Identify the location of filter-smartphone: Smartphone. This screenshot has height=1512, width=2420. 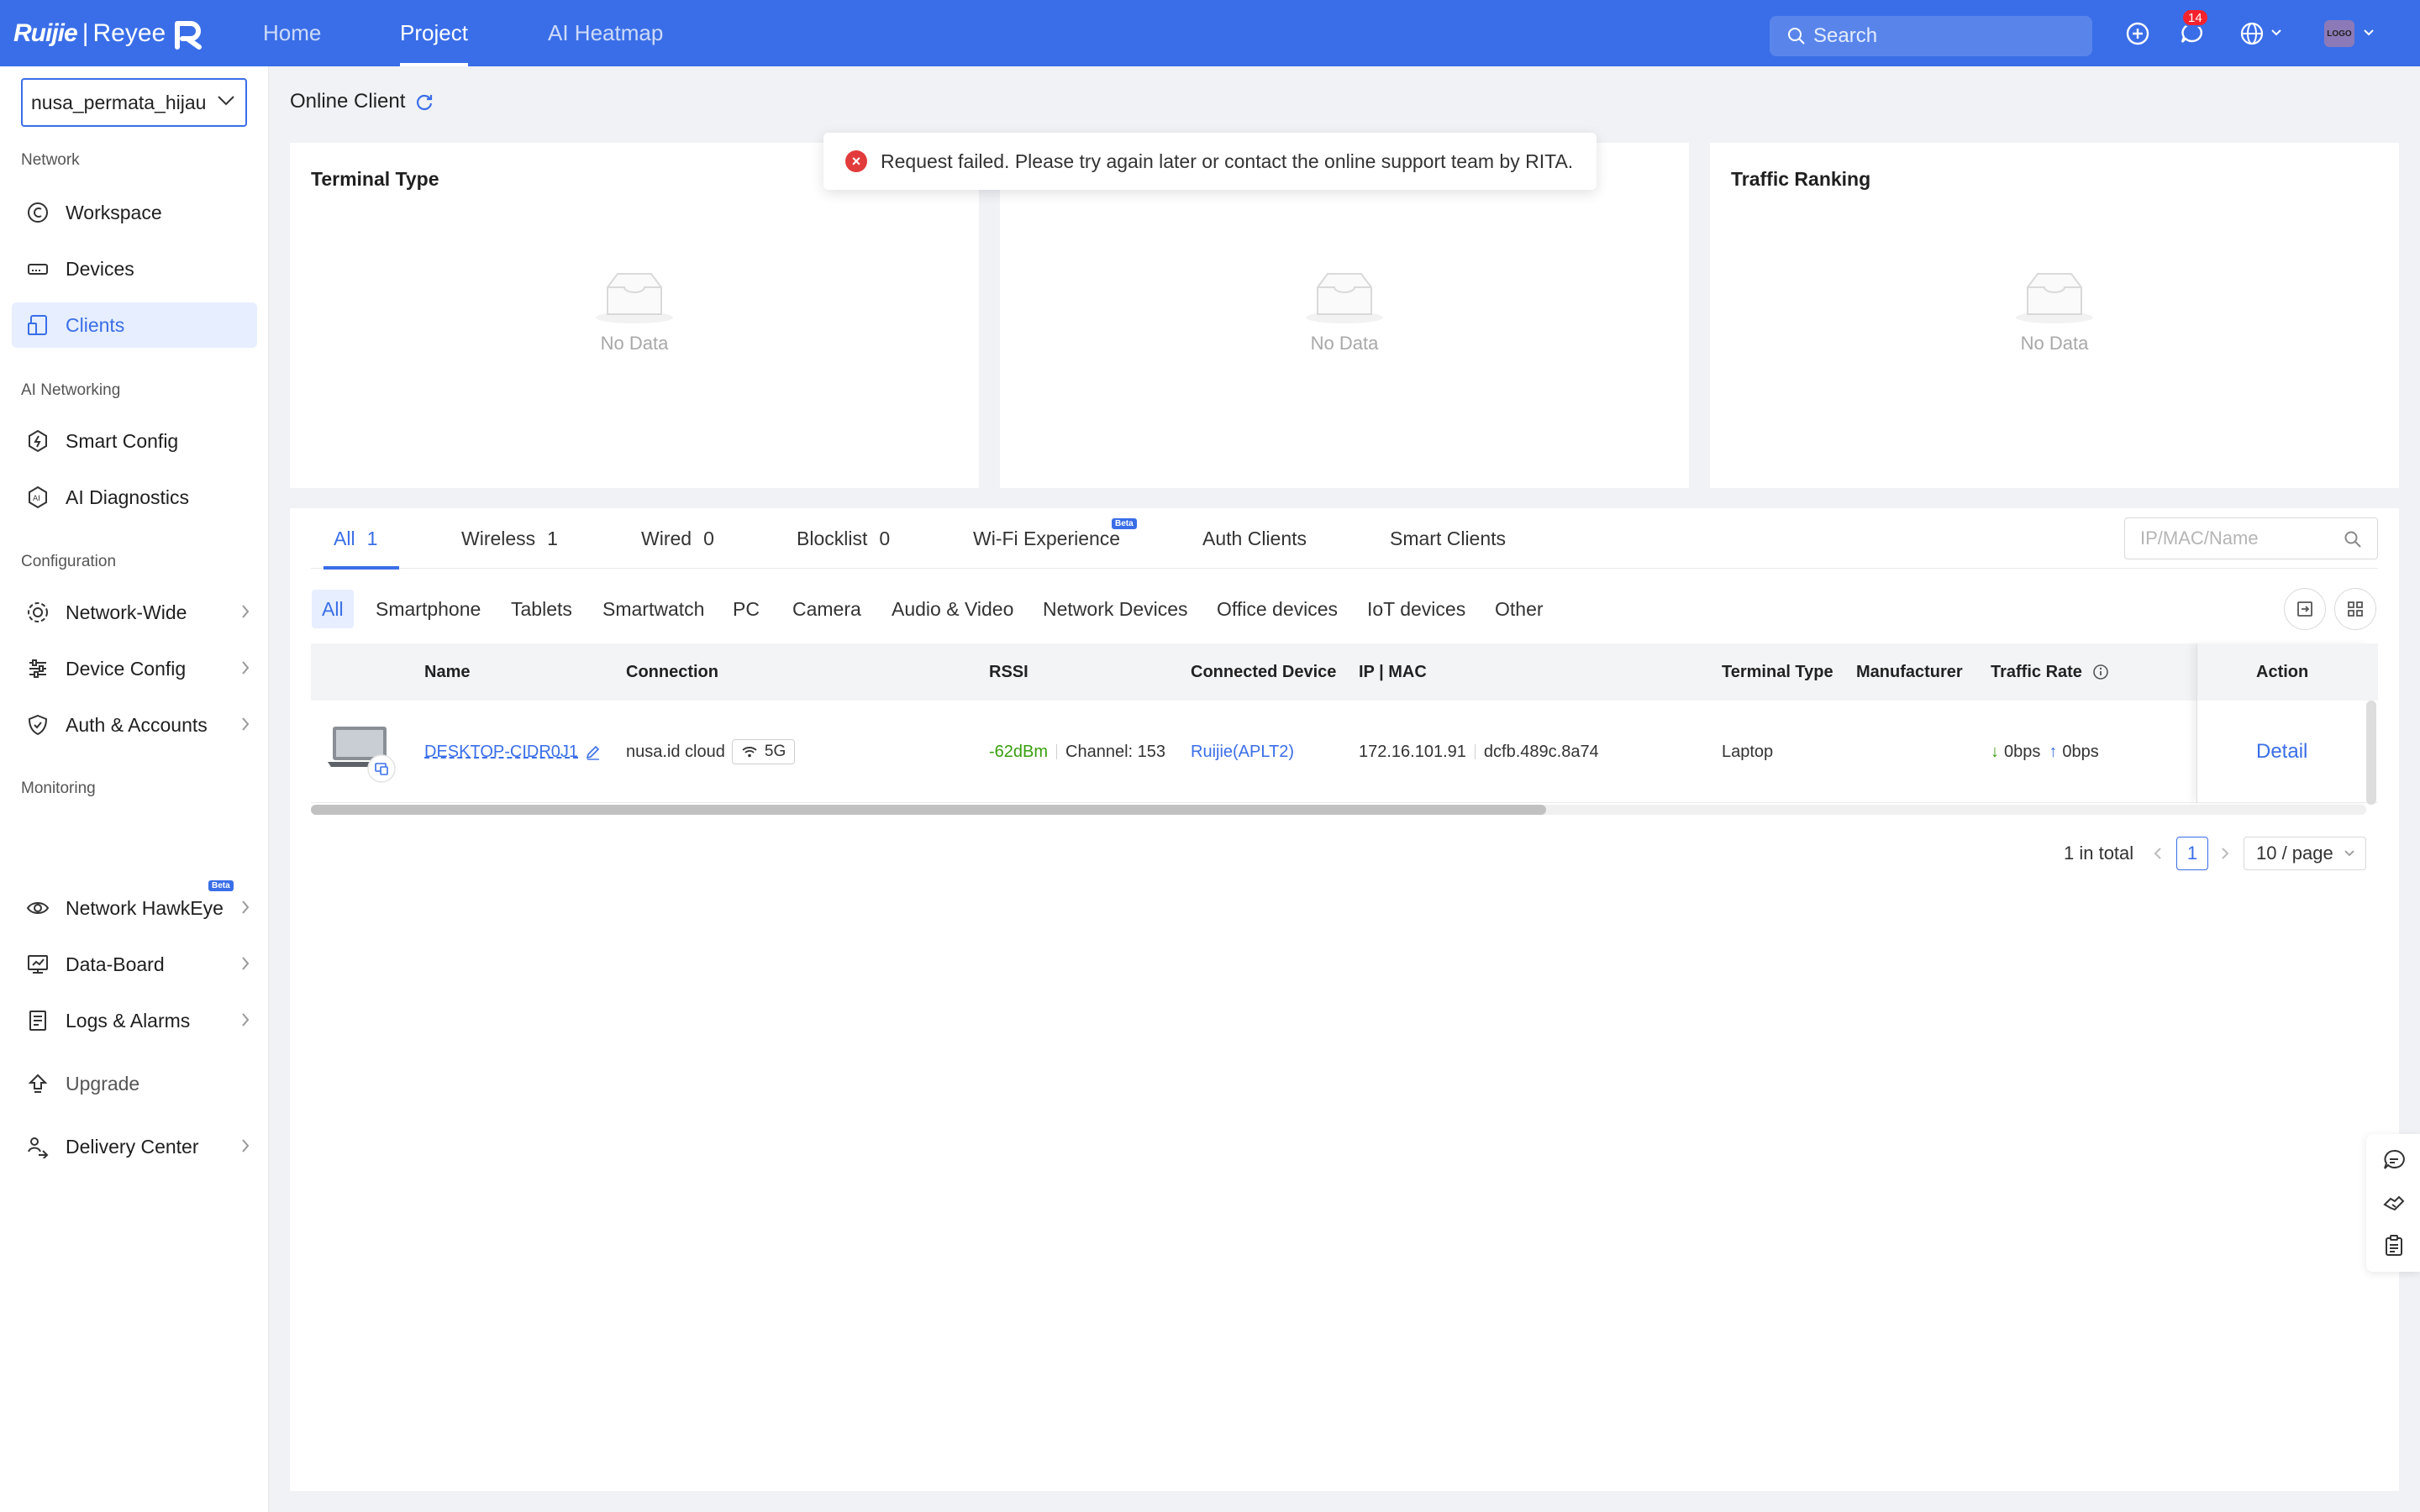
(428, 609).